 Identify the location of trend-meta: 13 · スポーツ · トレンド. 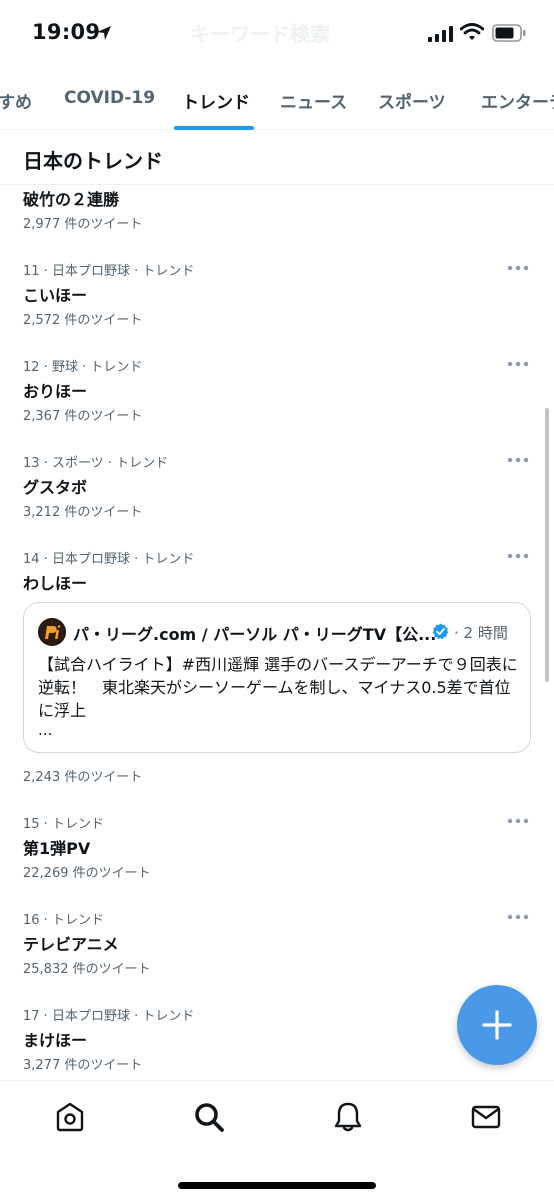
(96, 463).